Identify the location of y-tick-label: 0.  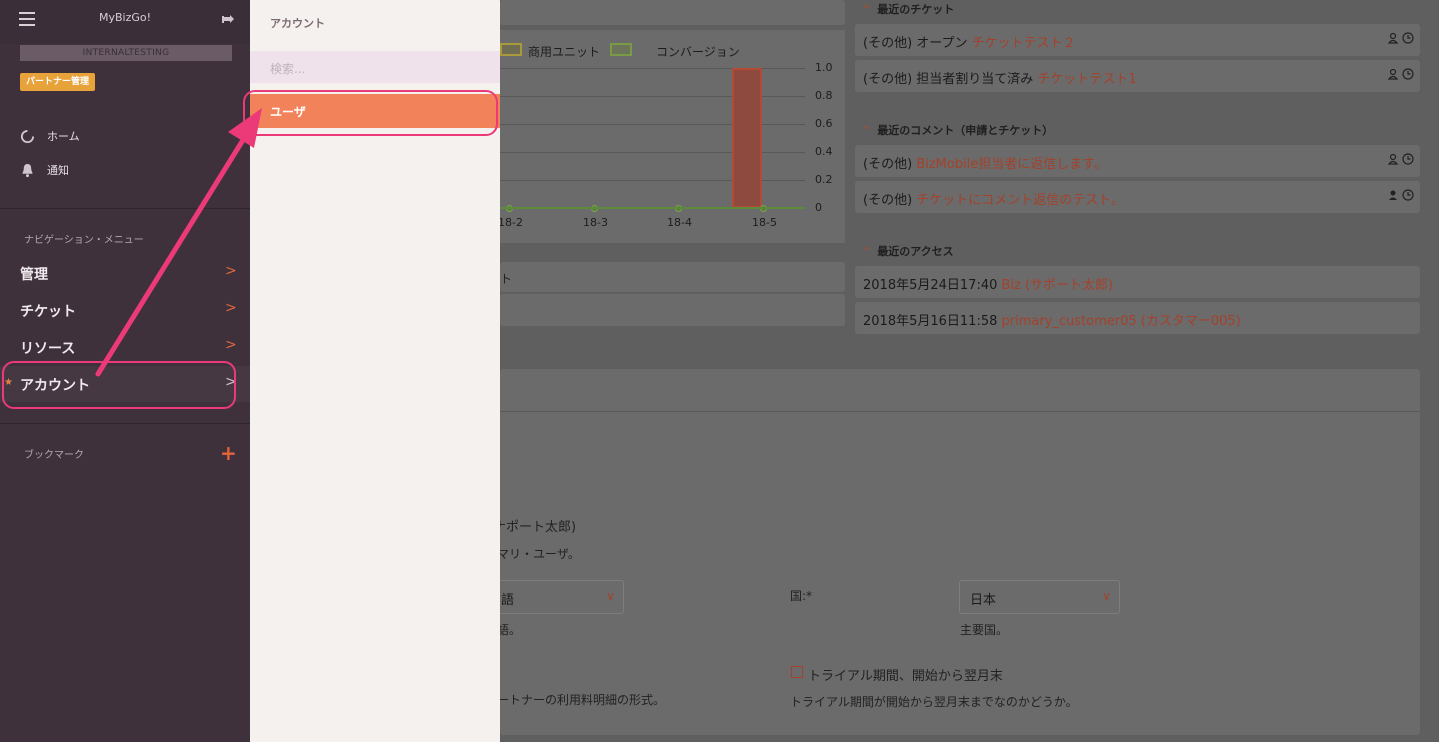
(818, 207).